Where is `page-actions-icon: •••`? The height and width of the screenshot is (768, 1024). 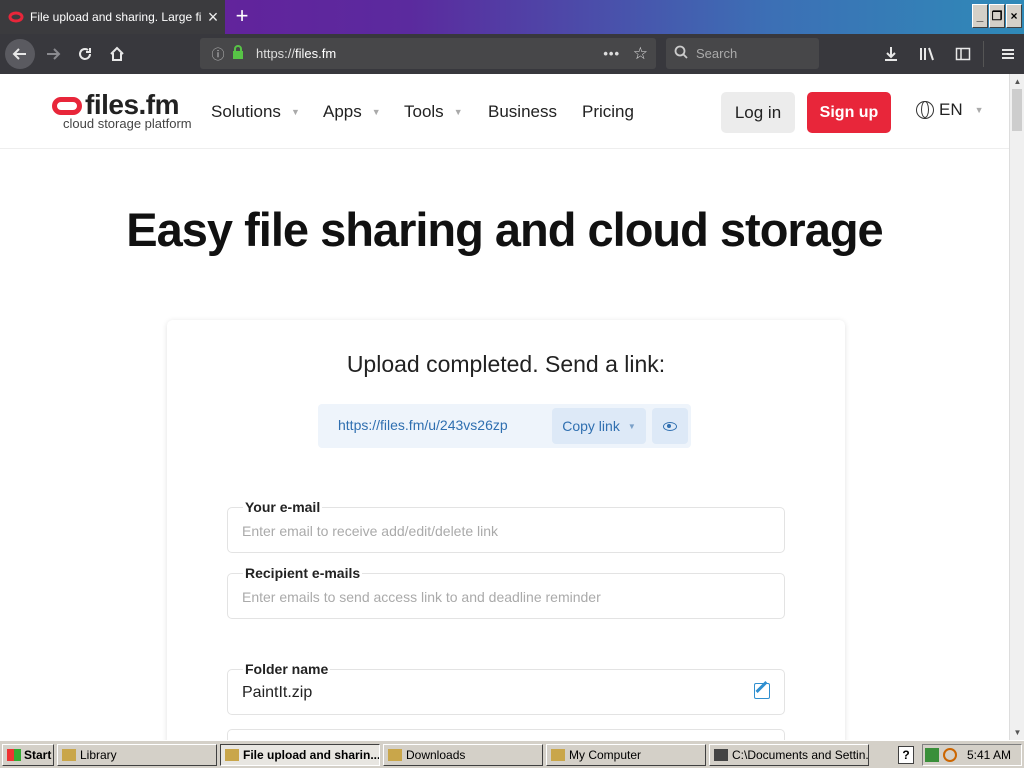 page-actions-icon: ••• is located at coordinates (611, 53).